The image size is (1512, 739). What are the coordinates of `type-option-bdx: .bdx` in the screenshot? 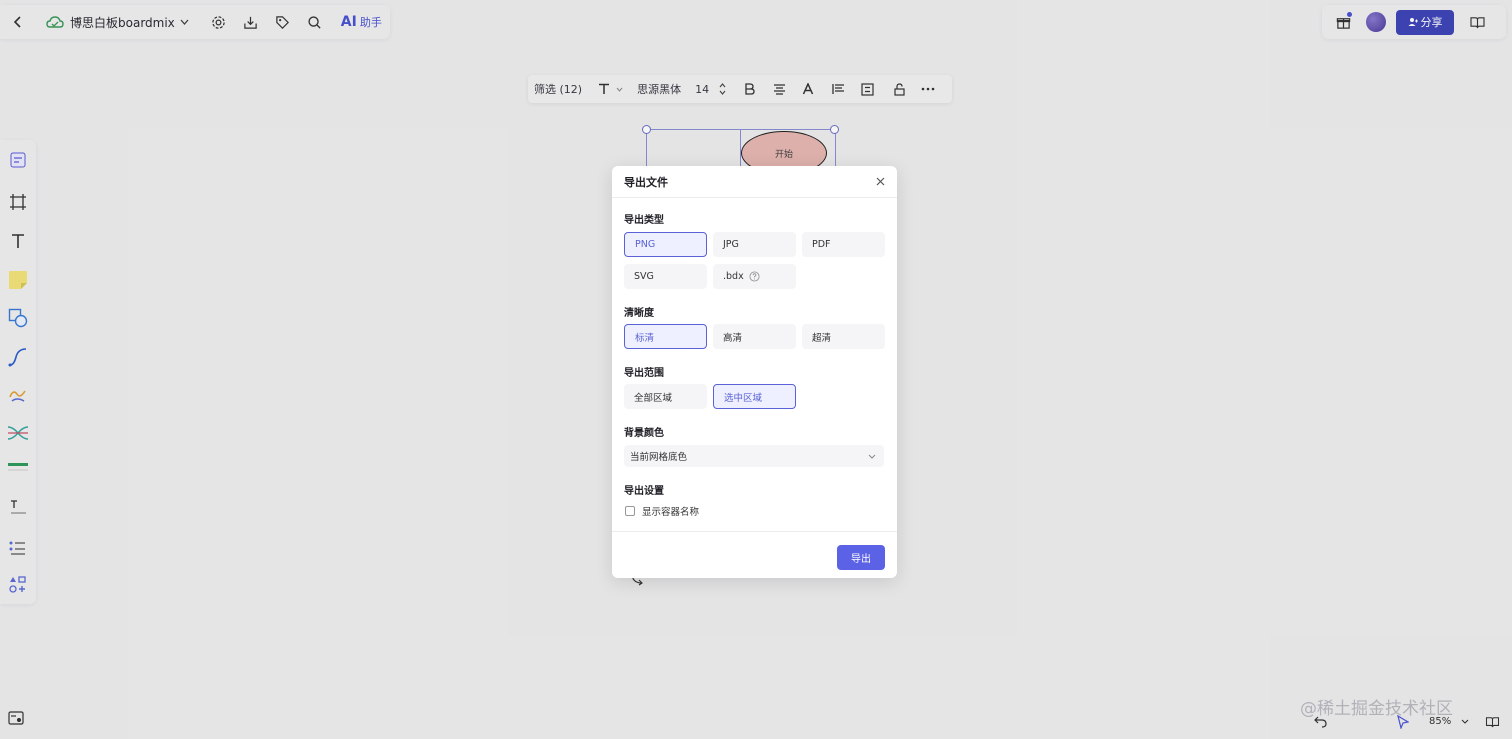 It's located at (754, 276).